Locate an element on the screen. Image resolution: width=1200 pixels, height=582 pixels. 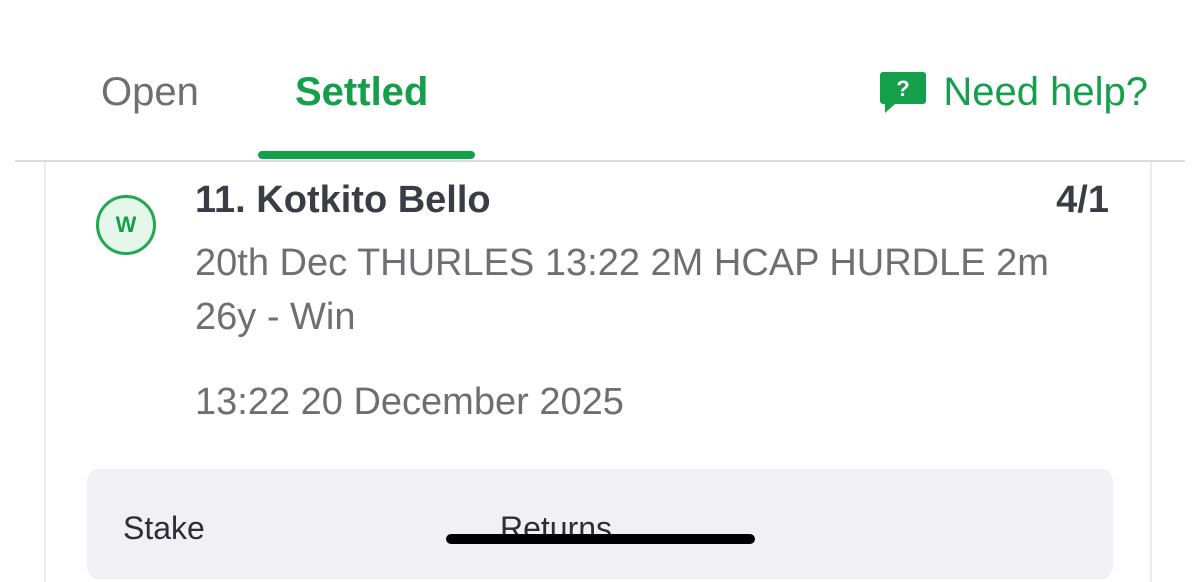
tab-open: Open is located at coordinates (150, 92).